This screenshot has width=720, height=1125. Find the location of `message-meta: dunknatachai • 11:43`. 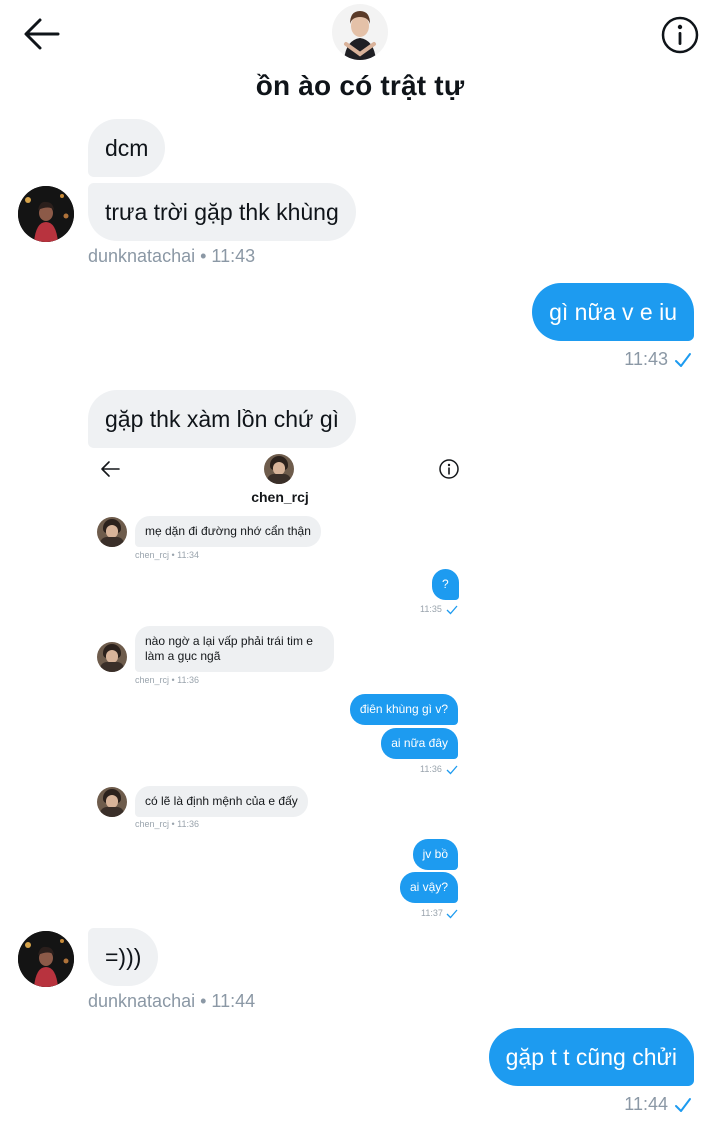

message-meta: dunknatachai • 11:43 is located at coordinates (172, 256).